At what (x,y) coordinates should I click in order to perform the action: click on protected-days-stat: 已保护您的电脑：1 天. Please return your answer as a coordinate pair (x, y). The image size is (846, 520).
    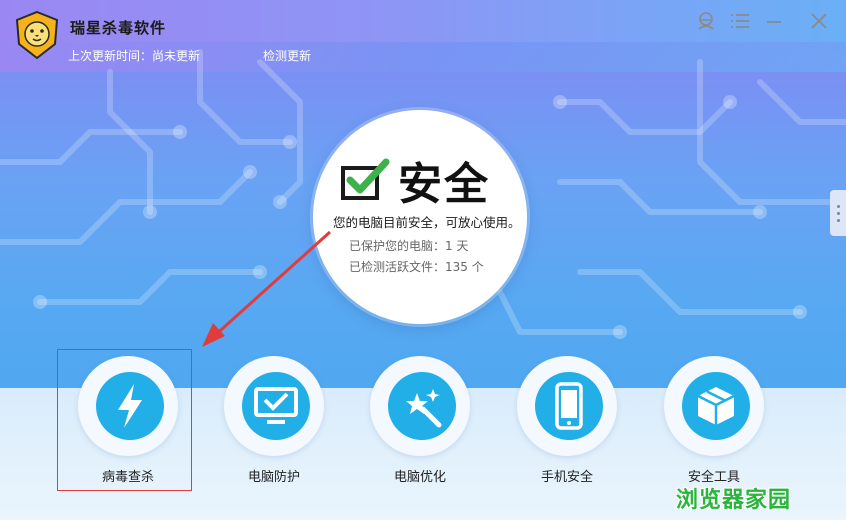
    Looking at the image, I should click on (409, 246).